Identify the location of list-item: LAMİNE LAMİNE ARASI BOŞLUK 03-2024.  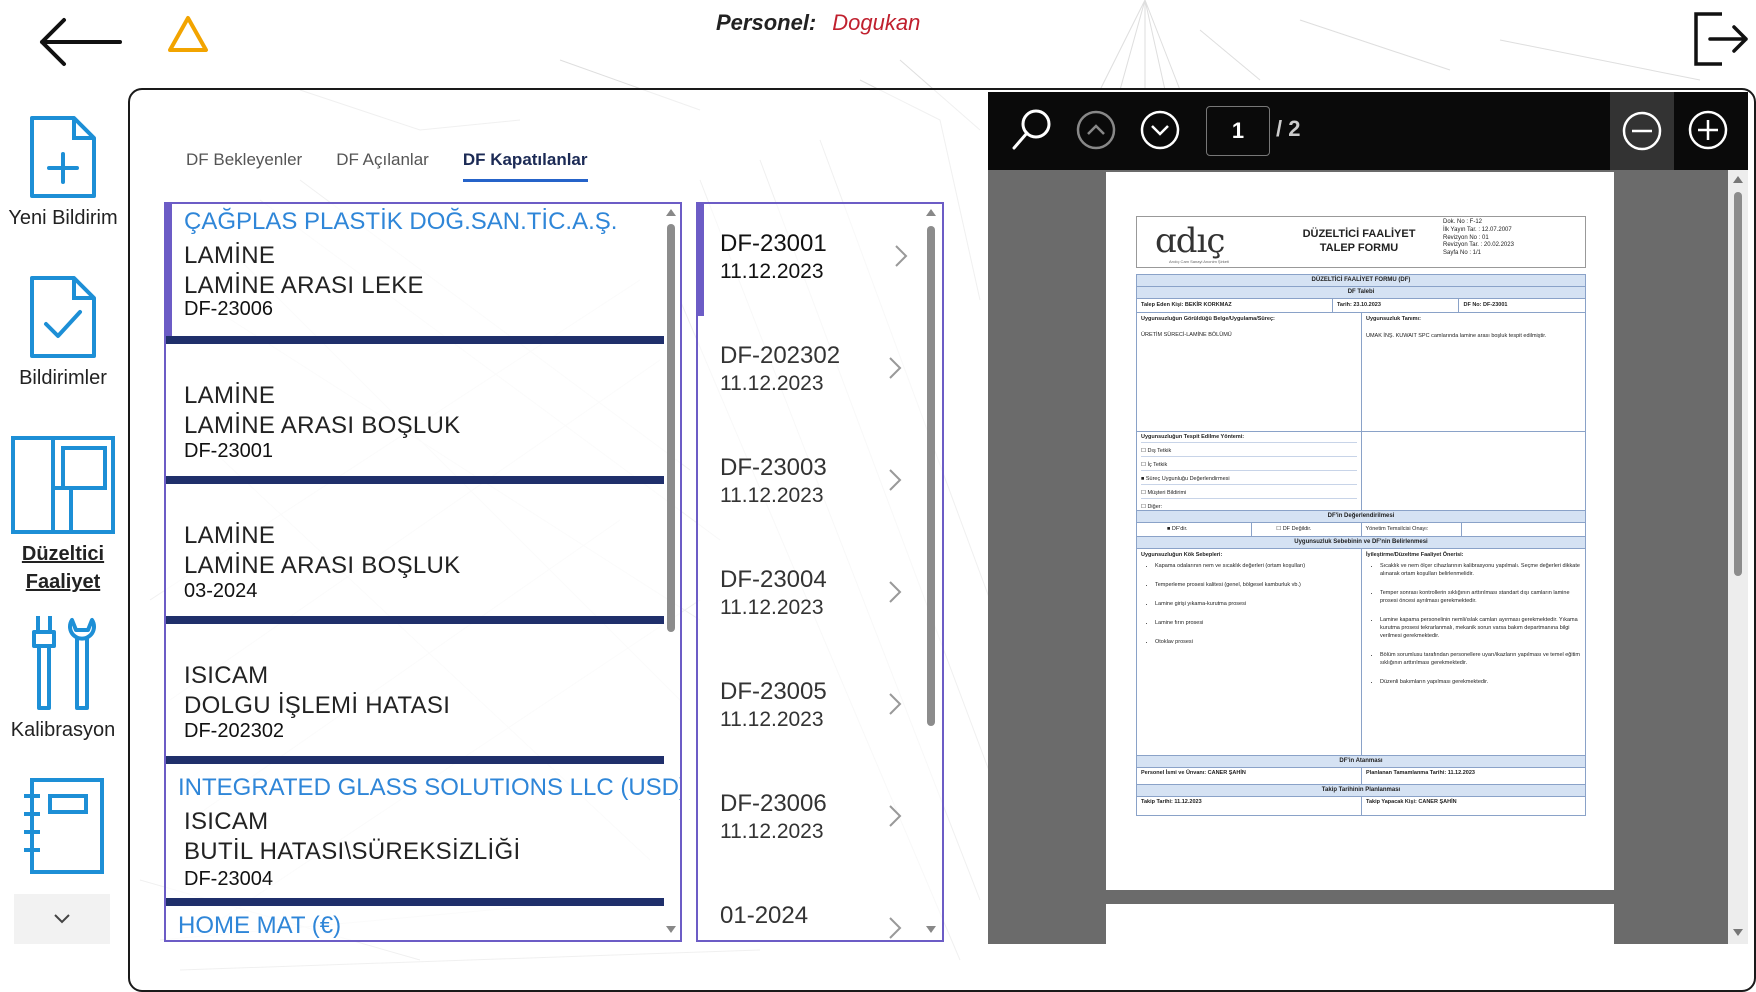
(415, 551).